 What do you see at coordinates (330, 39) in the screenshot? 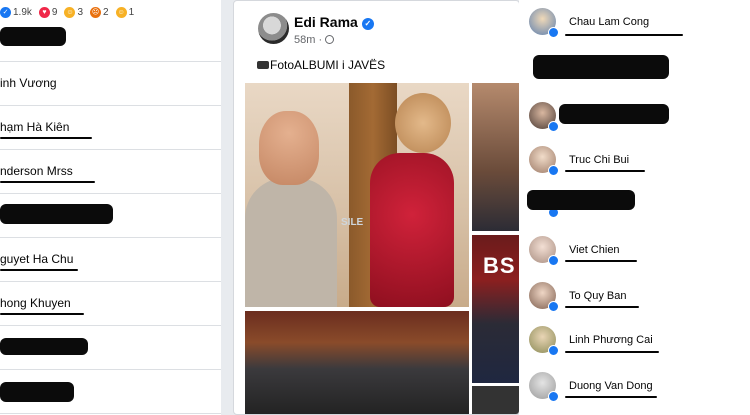
I see `globe-icon` at bounding box center [330, 39].